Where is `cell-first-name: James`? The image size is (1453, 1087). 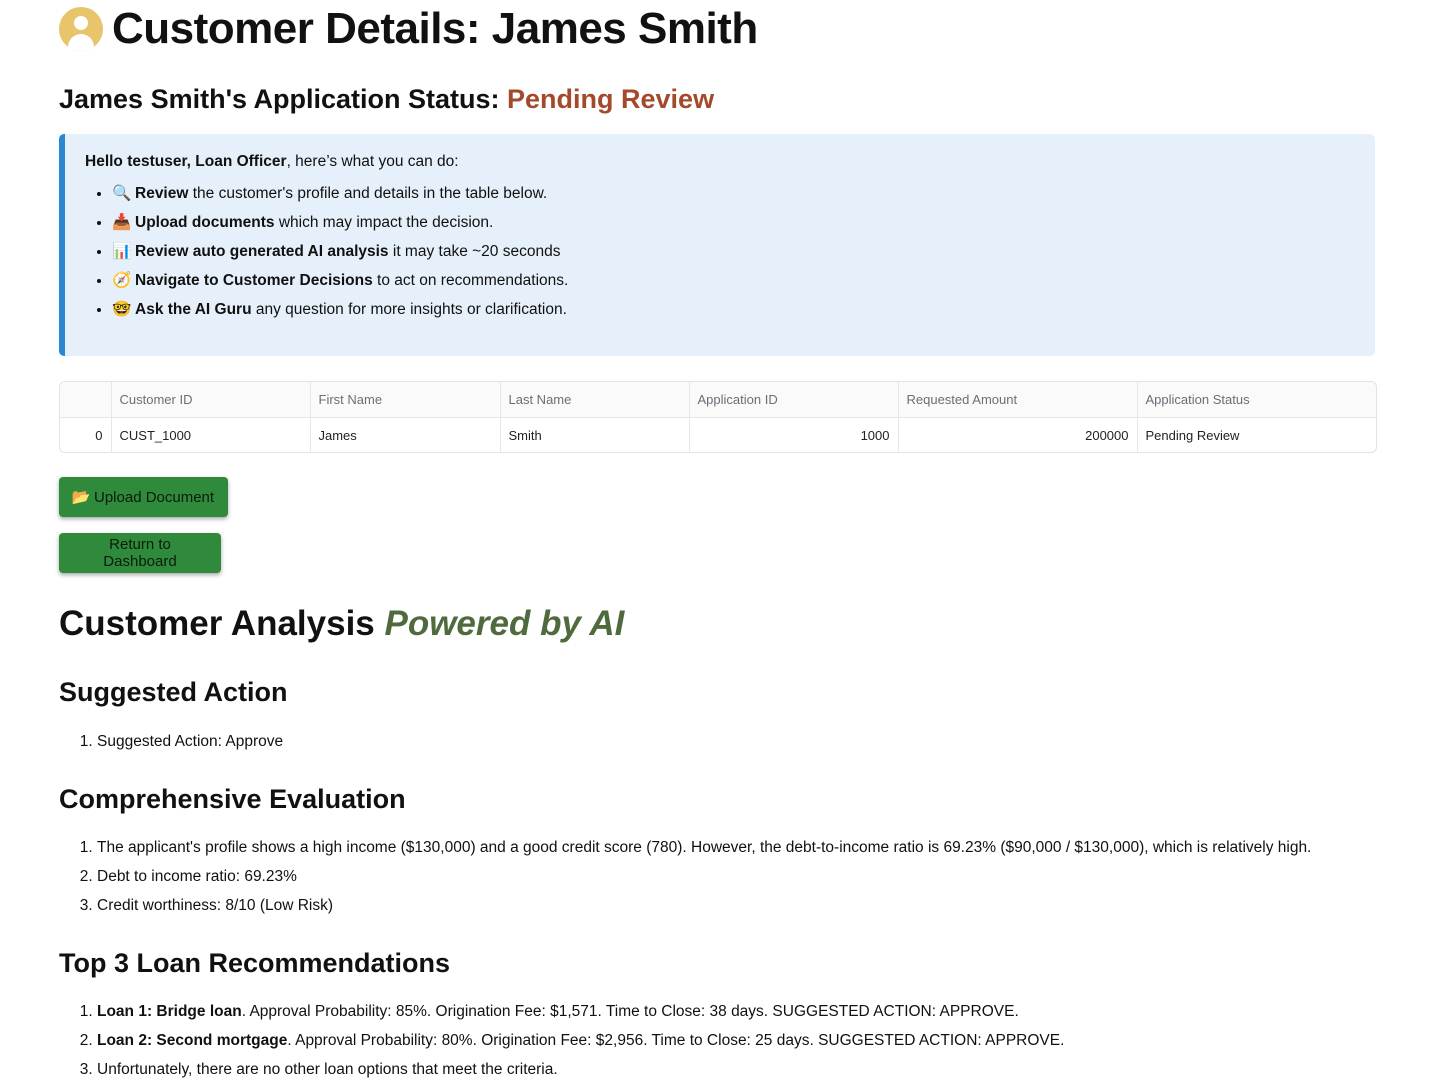 cell-first-name: James is located at coordinates (405, 434).